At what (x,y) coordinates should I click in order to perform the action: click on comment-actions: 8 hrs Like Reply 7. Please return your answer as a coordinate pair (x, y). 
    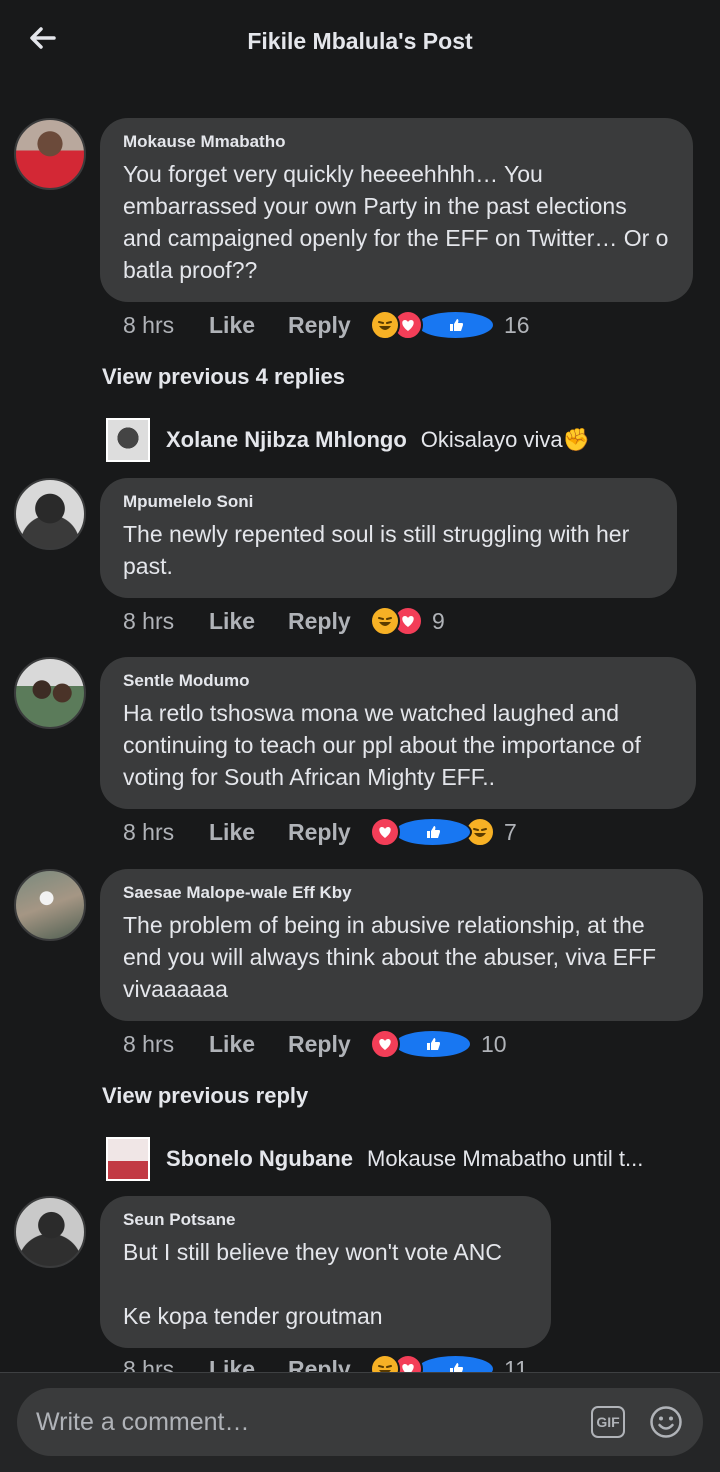
    Looking at the image, I should click on (320, 832).